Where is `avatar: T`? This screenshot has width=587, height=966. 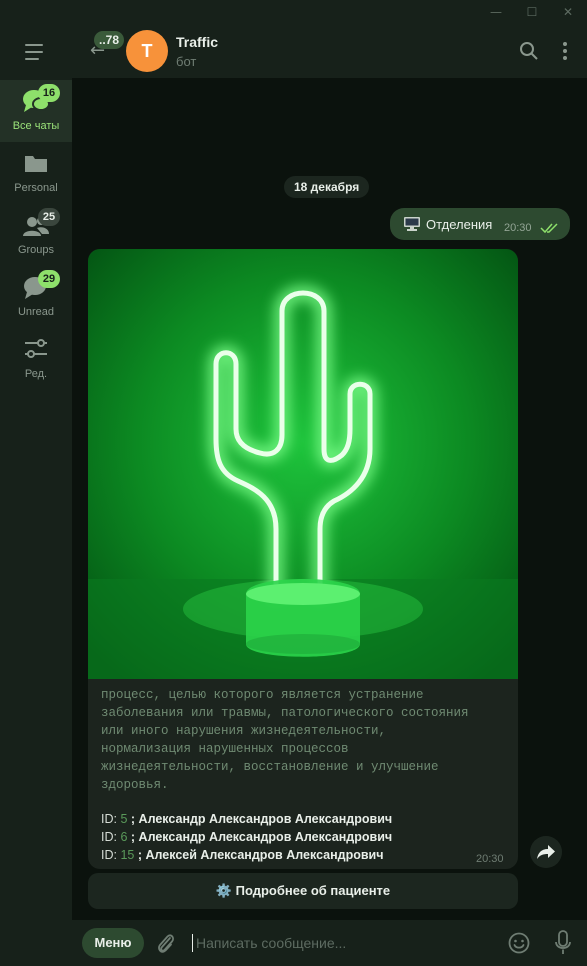 avatar: T is located at coordinates (147, 51).